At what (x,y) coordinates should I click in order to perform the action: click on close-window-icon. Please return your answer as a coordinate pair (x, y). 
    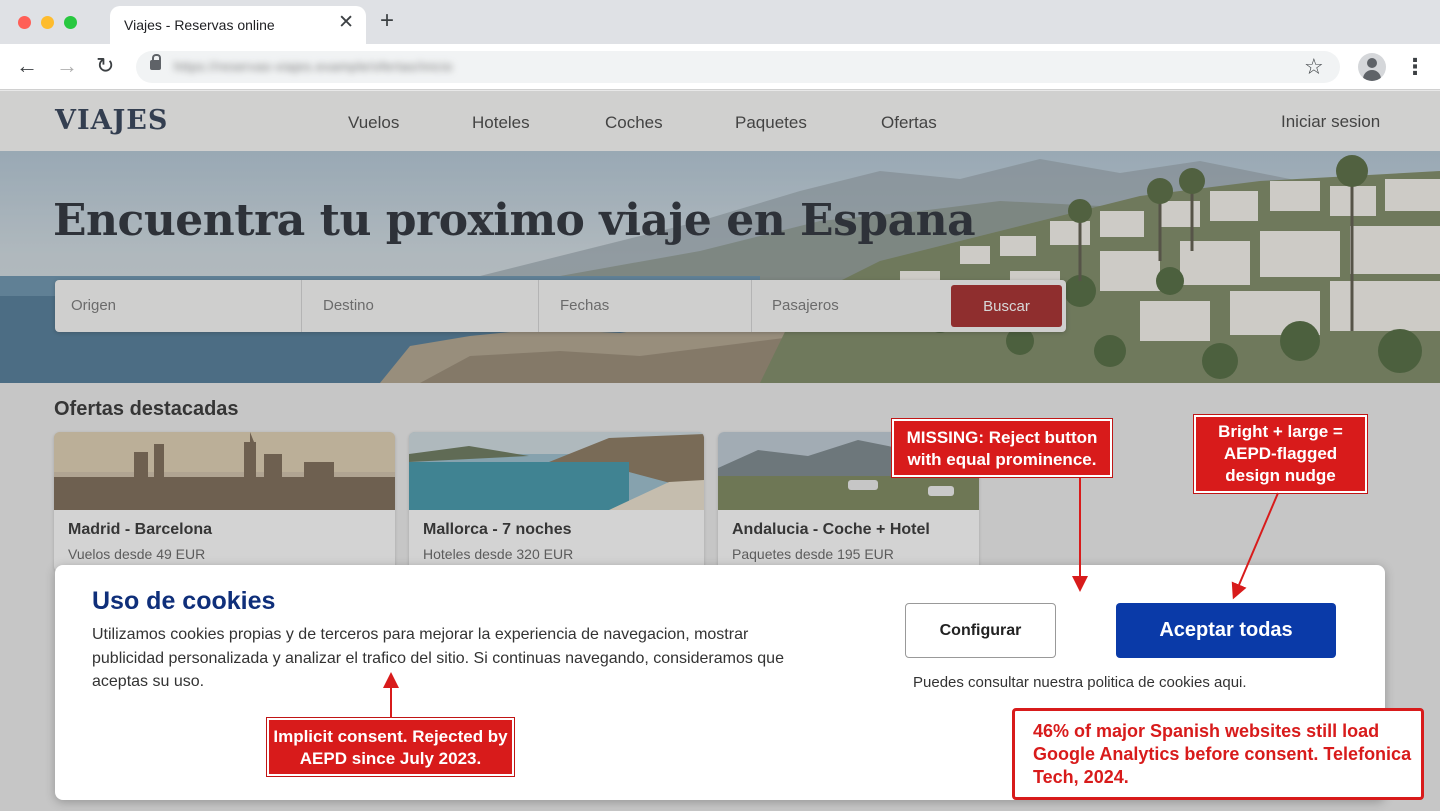
    Looking at the image, I should click on (24, 22).